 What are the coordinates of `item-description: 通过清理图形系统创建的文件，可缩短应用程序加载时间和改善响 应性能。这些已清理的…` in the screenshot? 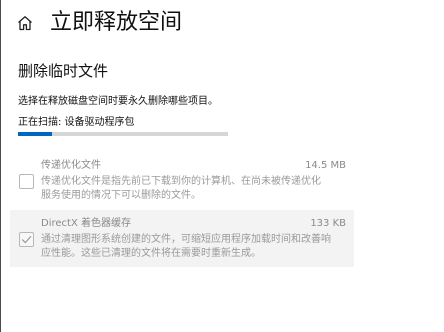 It's located at (196, 246).